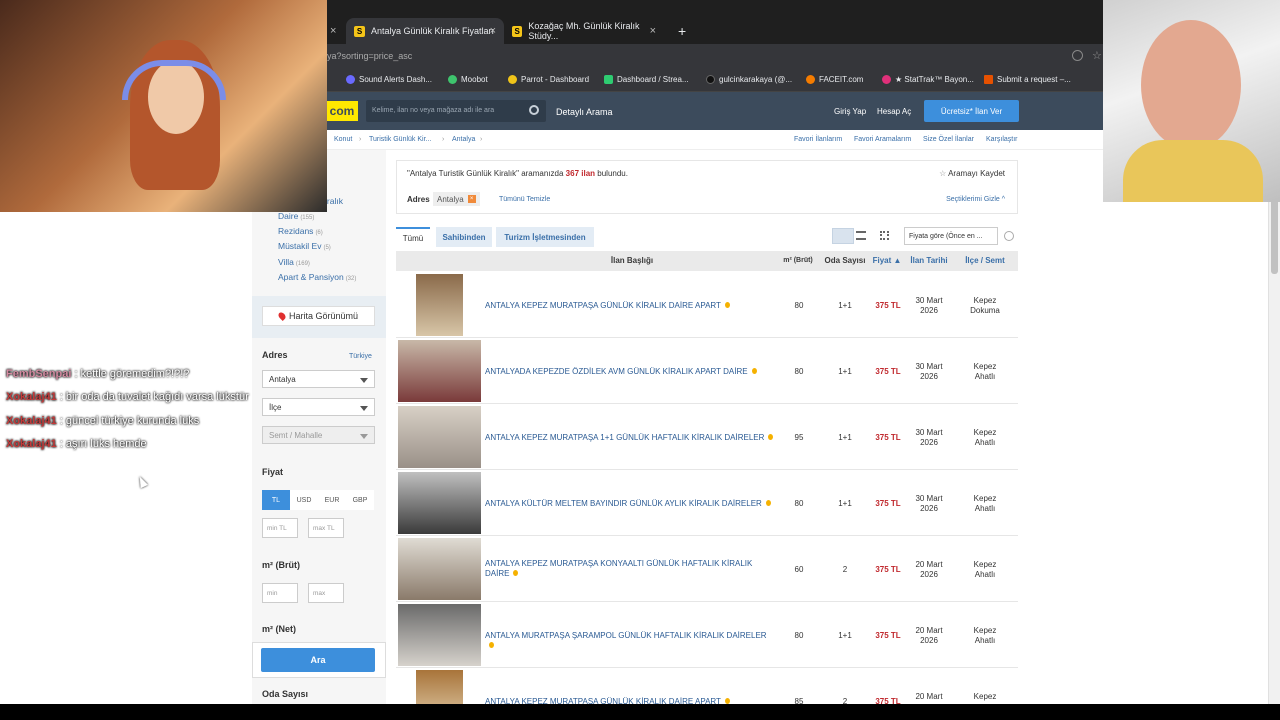  Describe the element at coordinates (282, 316) in the screenshot. I see `map-pin-icon` at that location.